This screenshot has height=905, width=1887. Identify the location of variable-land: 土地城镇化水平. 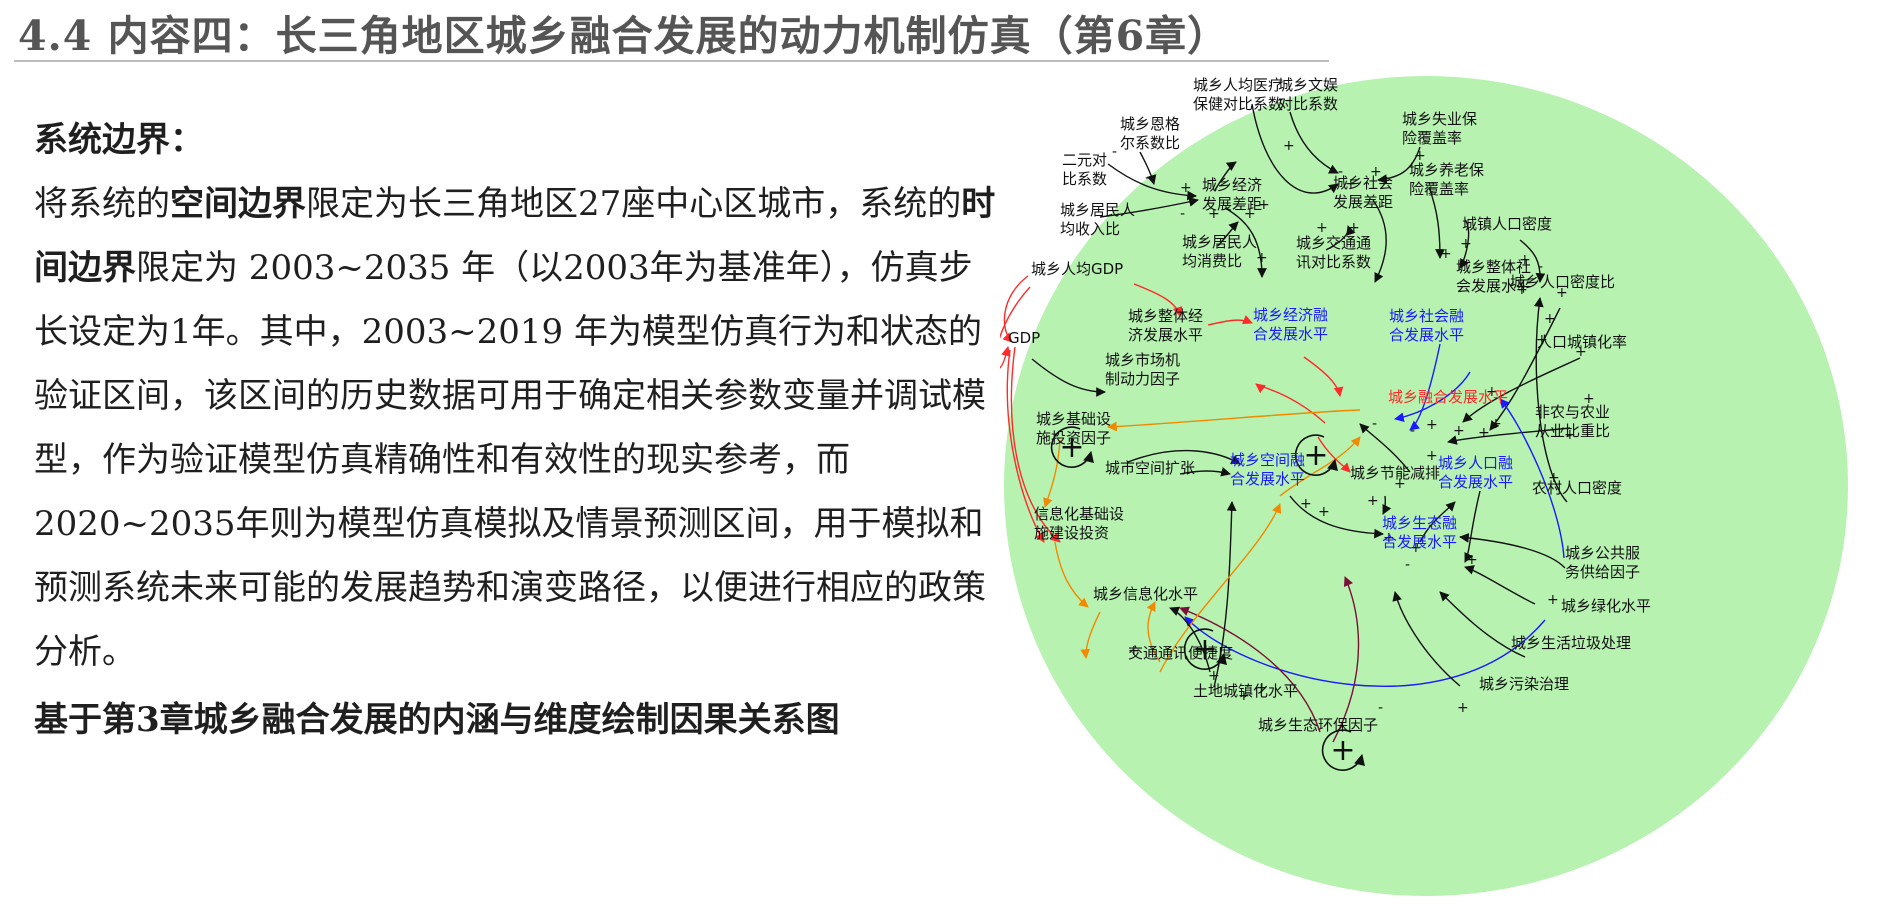
(1245, 691).